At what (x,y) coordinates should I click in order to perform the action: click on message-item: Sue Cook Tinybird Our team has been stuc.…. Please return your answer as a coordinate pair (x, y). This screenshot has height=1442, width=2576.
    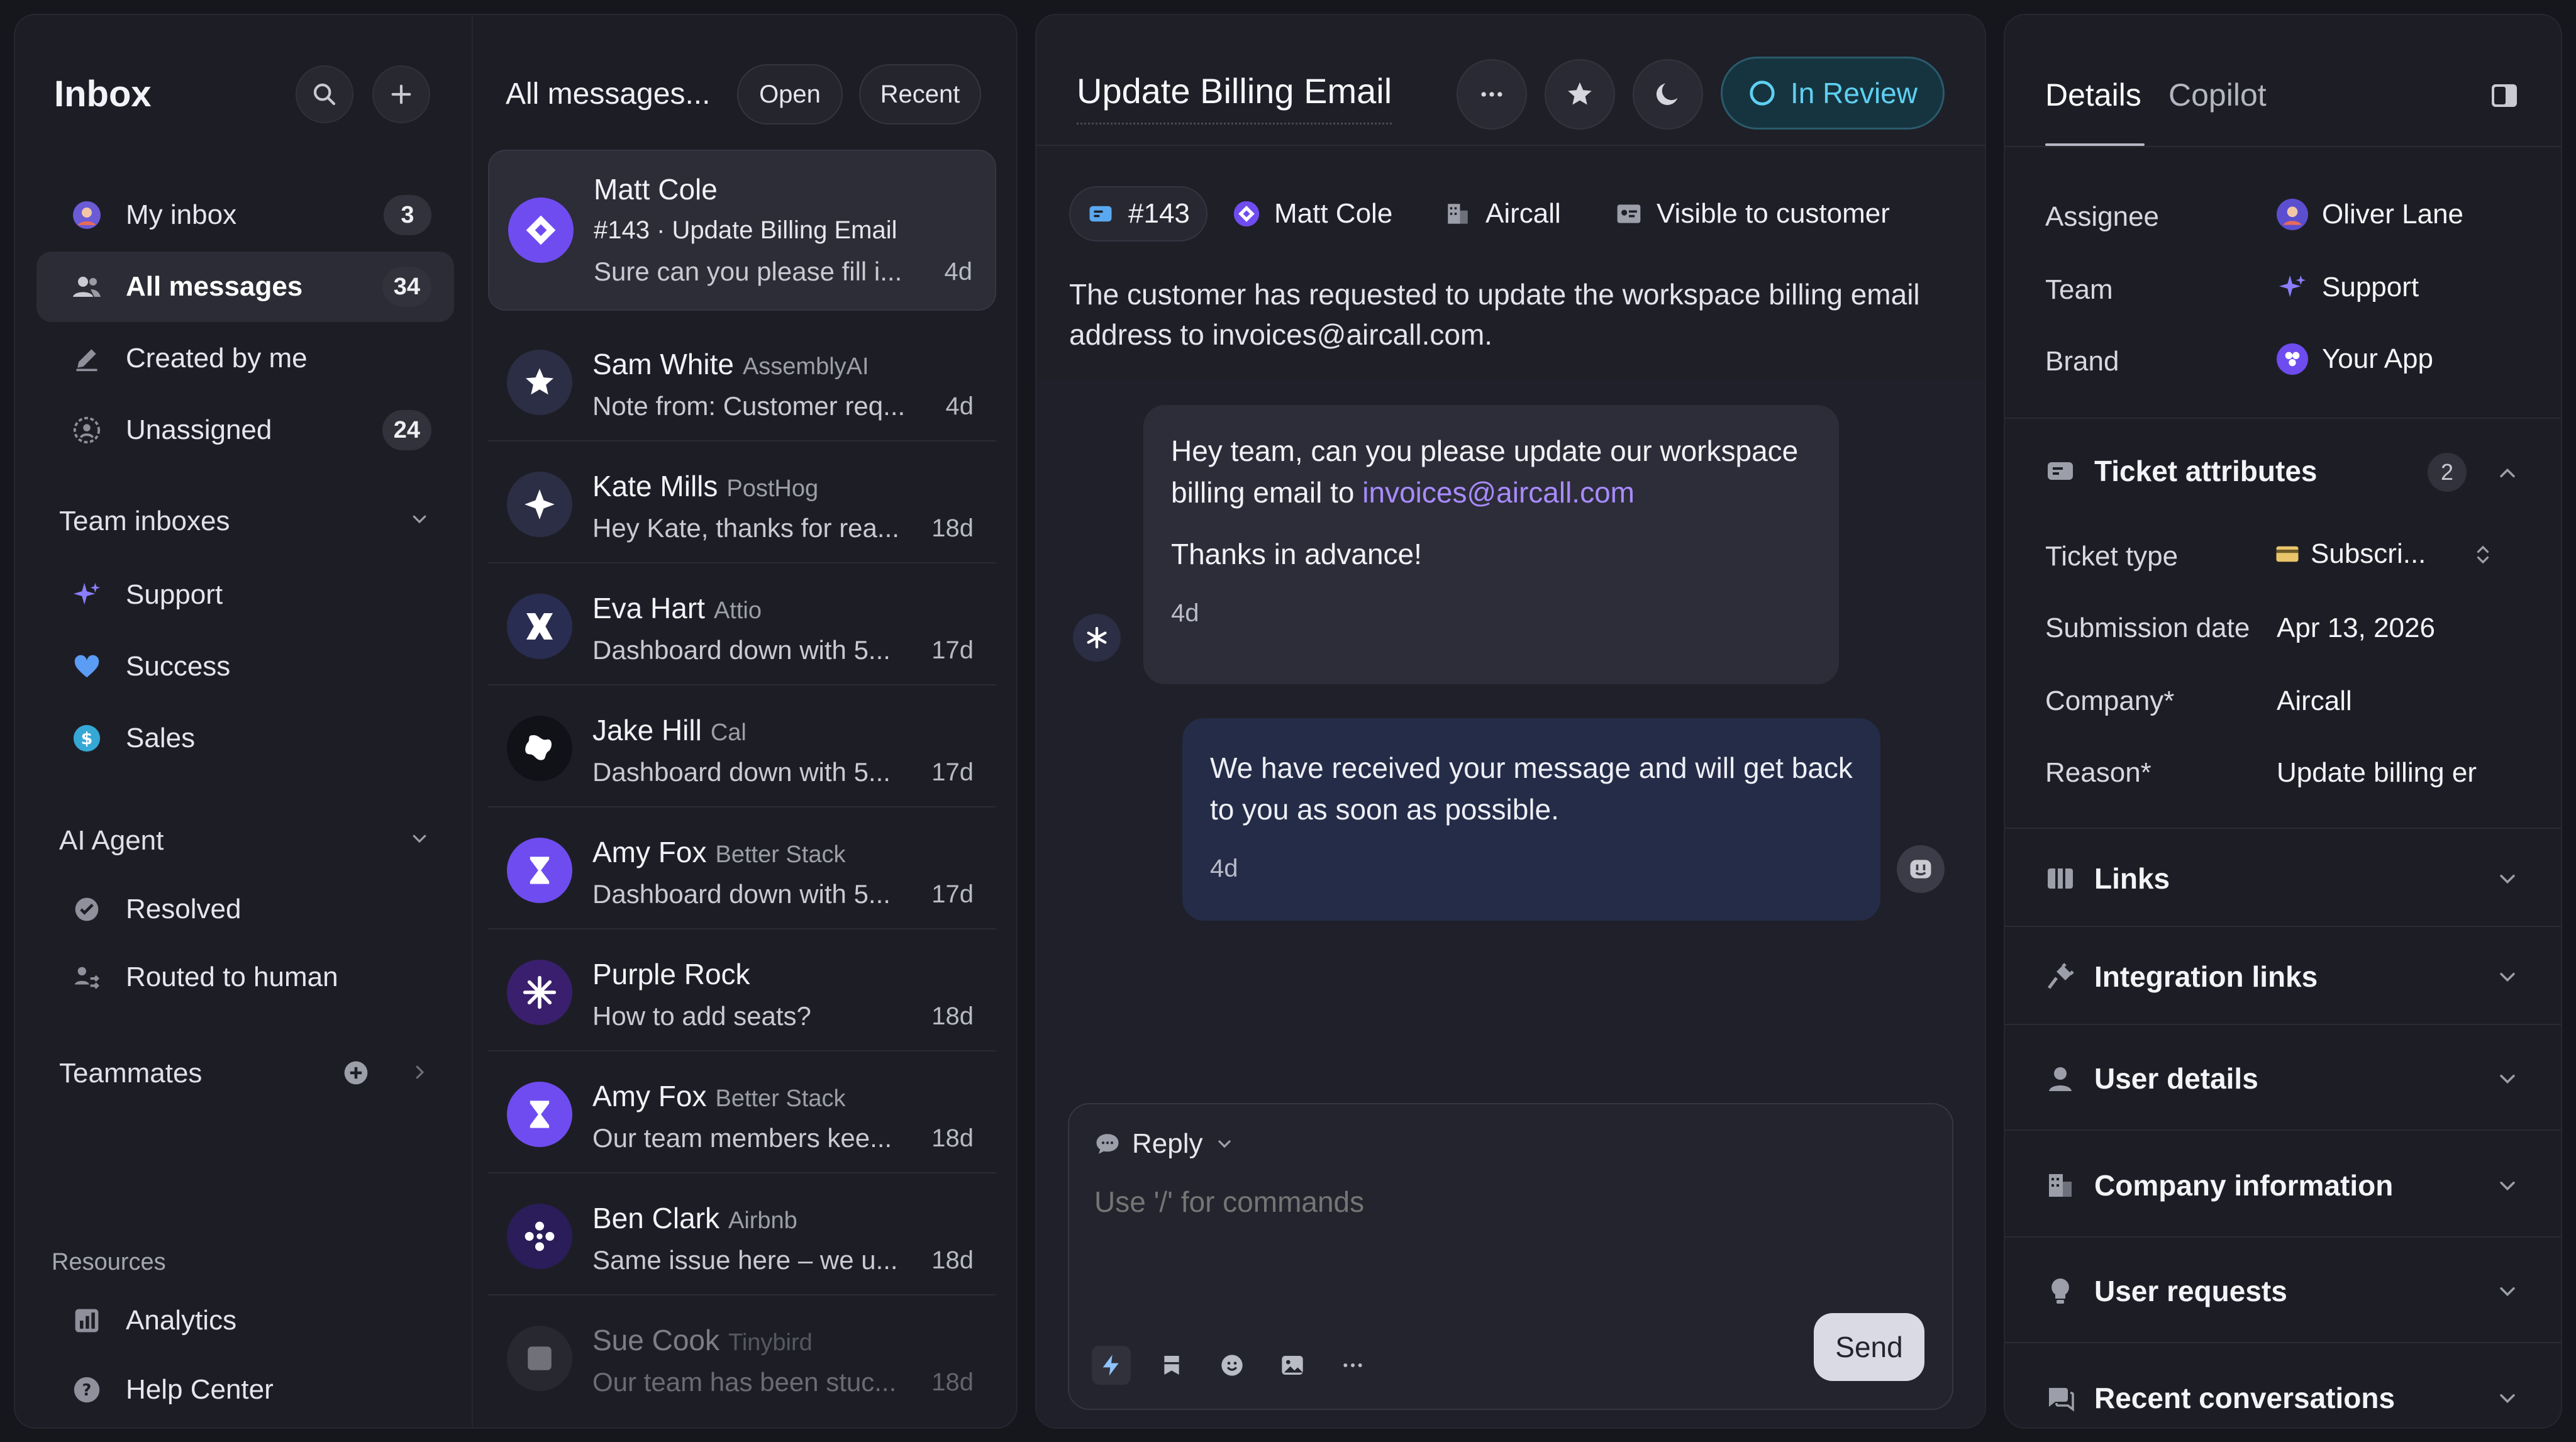
    Looking at the image, I should click on (742, 1357).